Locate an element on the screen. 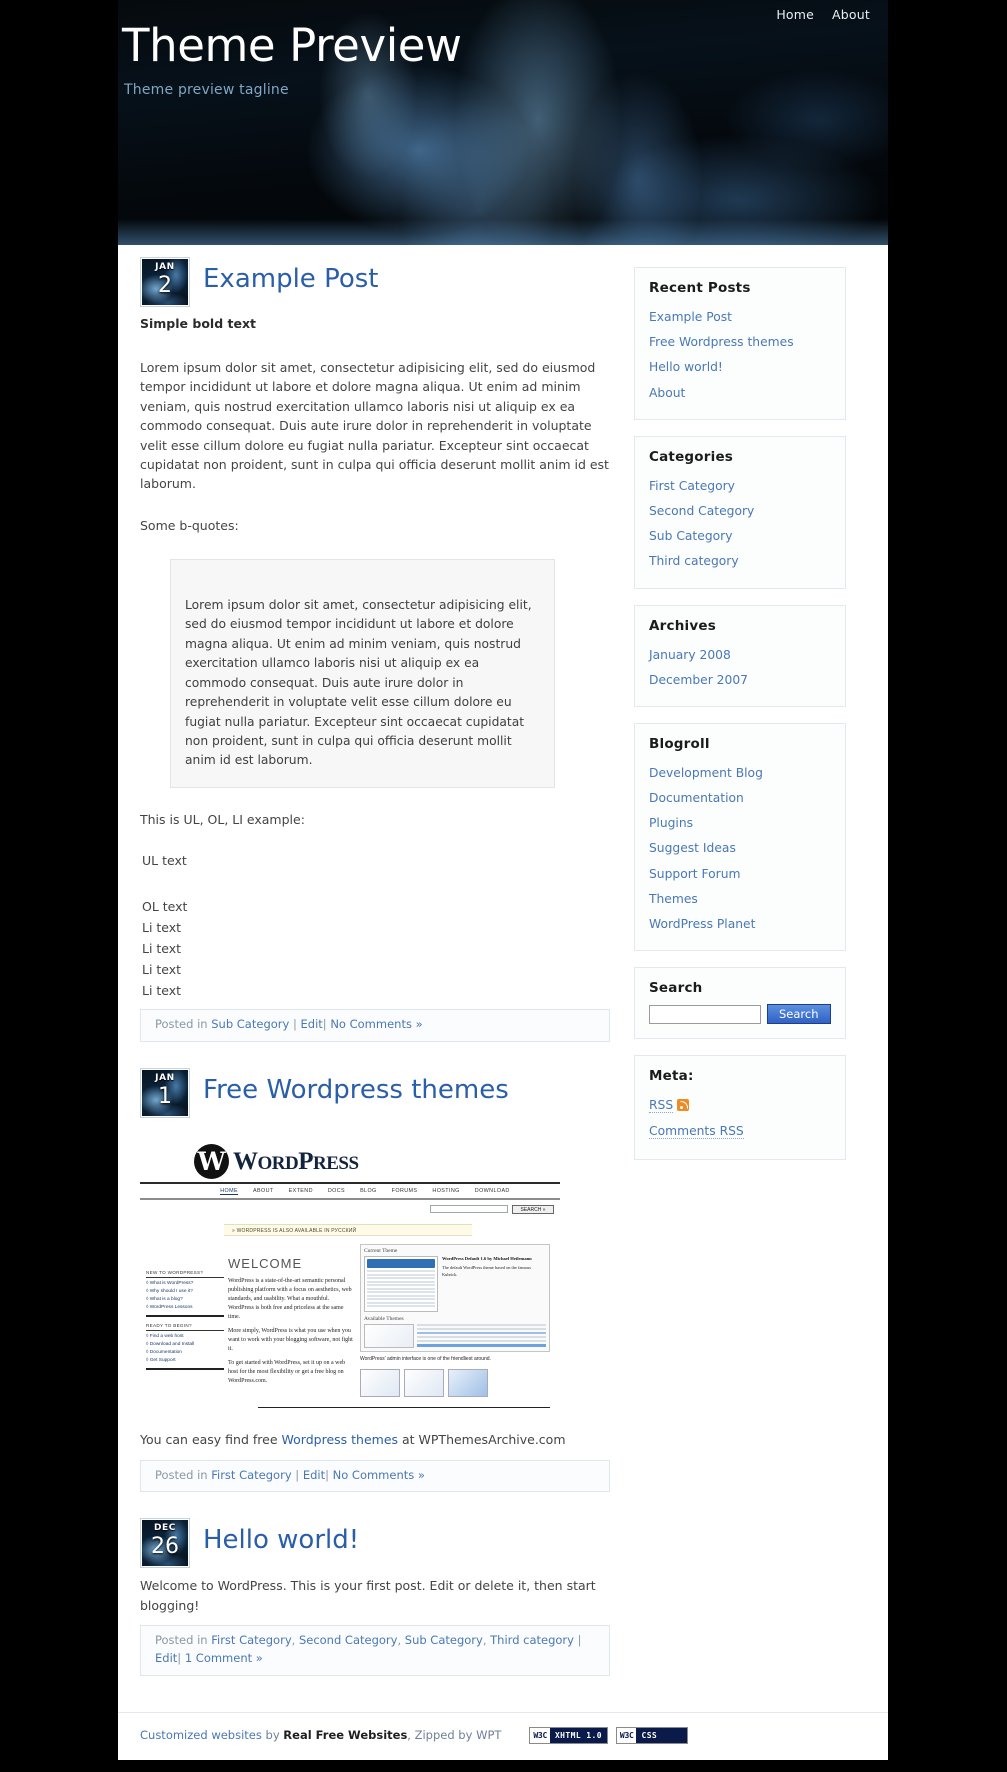 This screenshot has width=1007, height=1772. blogroll-link: Suggest Ideas is located at coordinates (692, 848).